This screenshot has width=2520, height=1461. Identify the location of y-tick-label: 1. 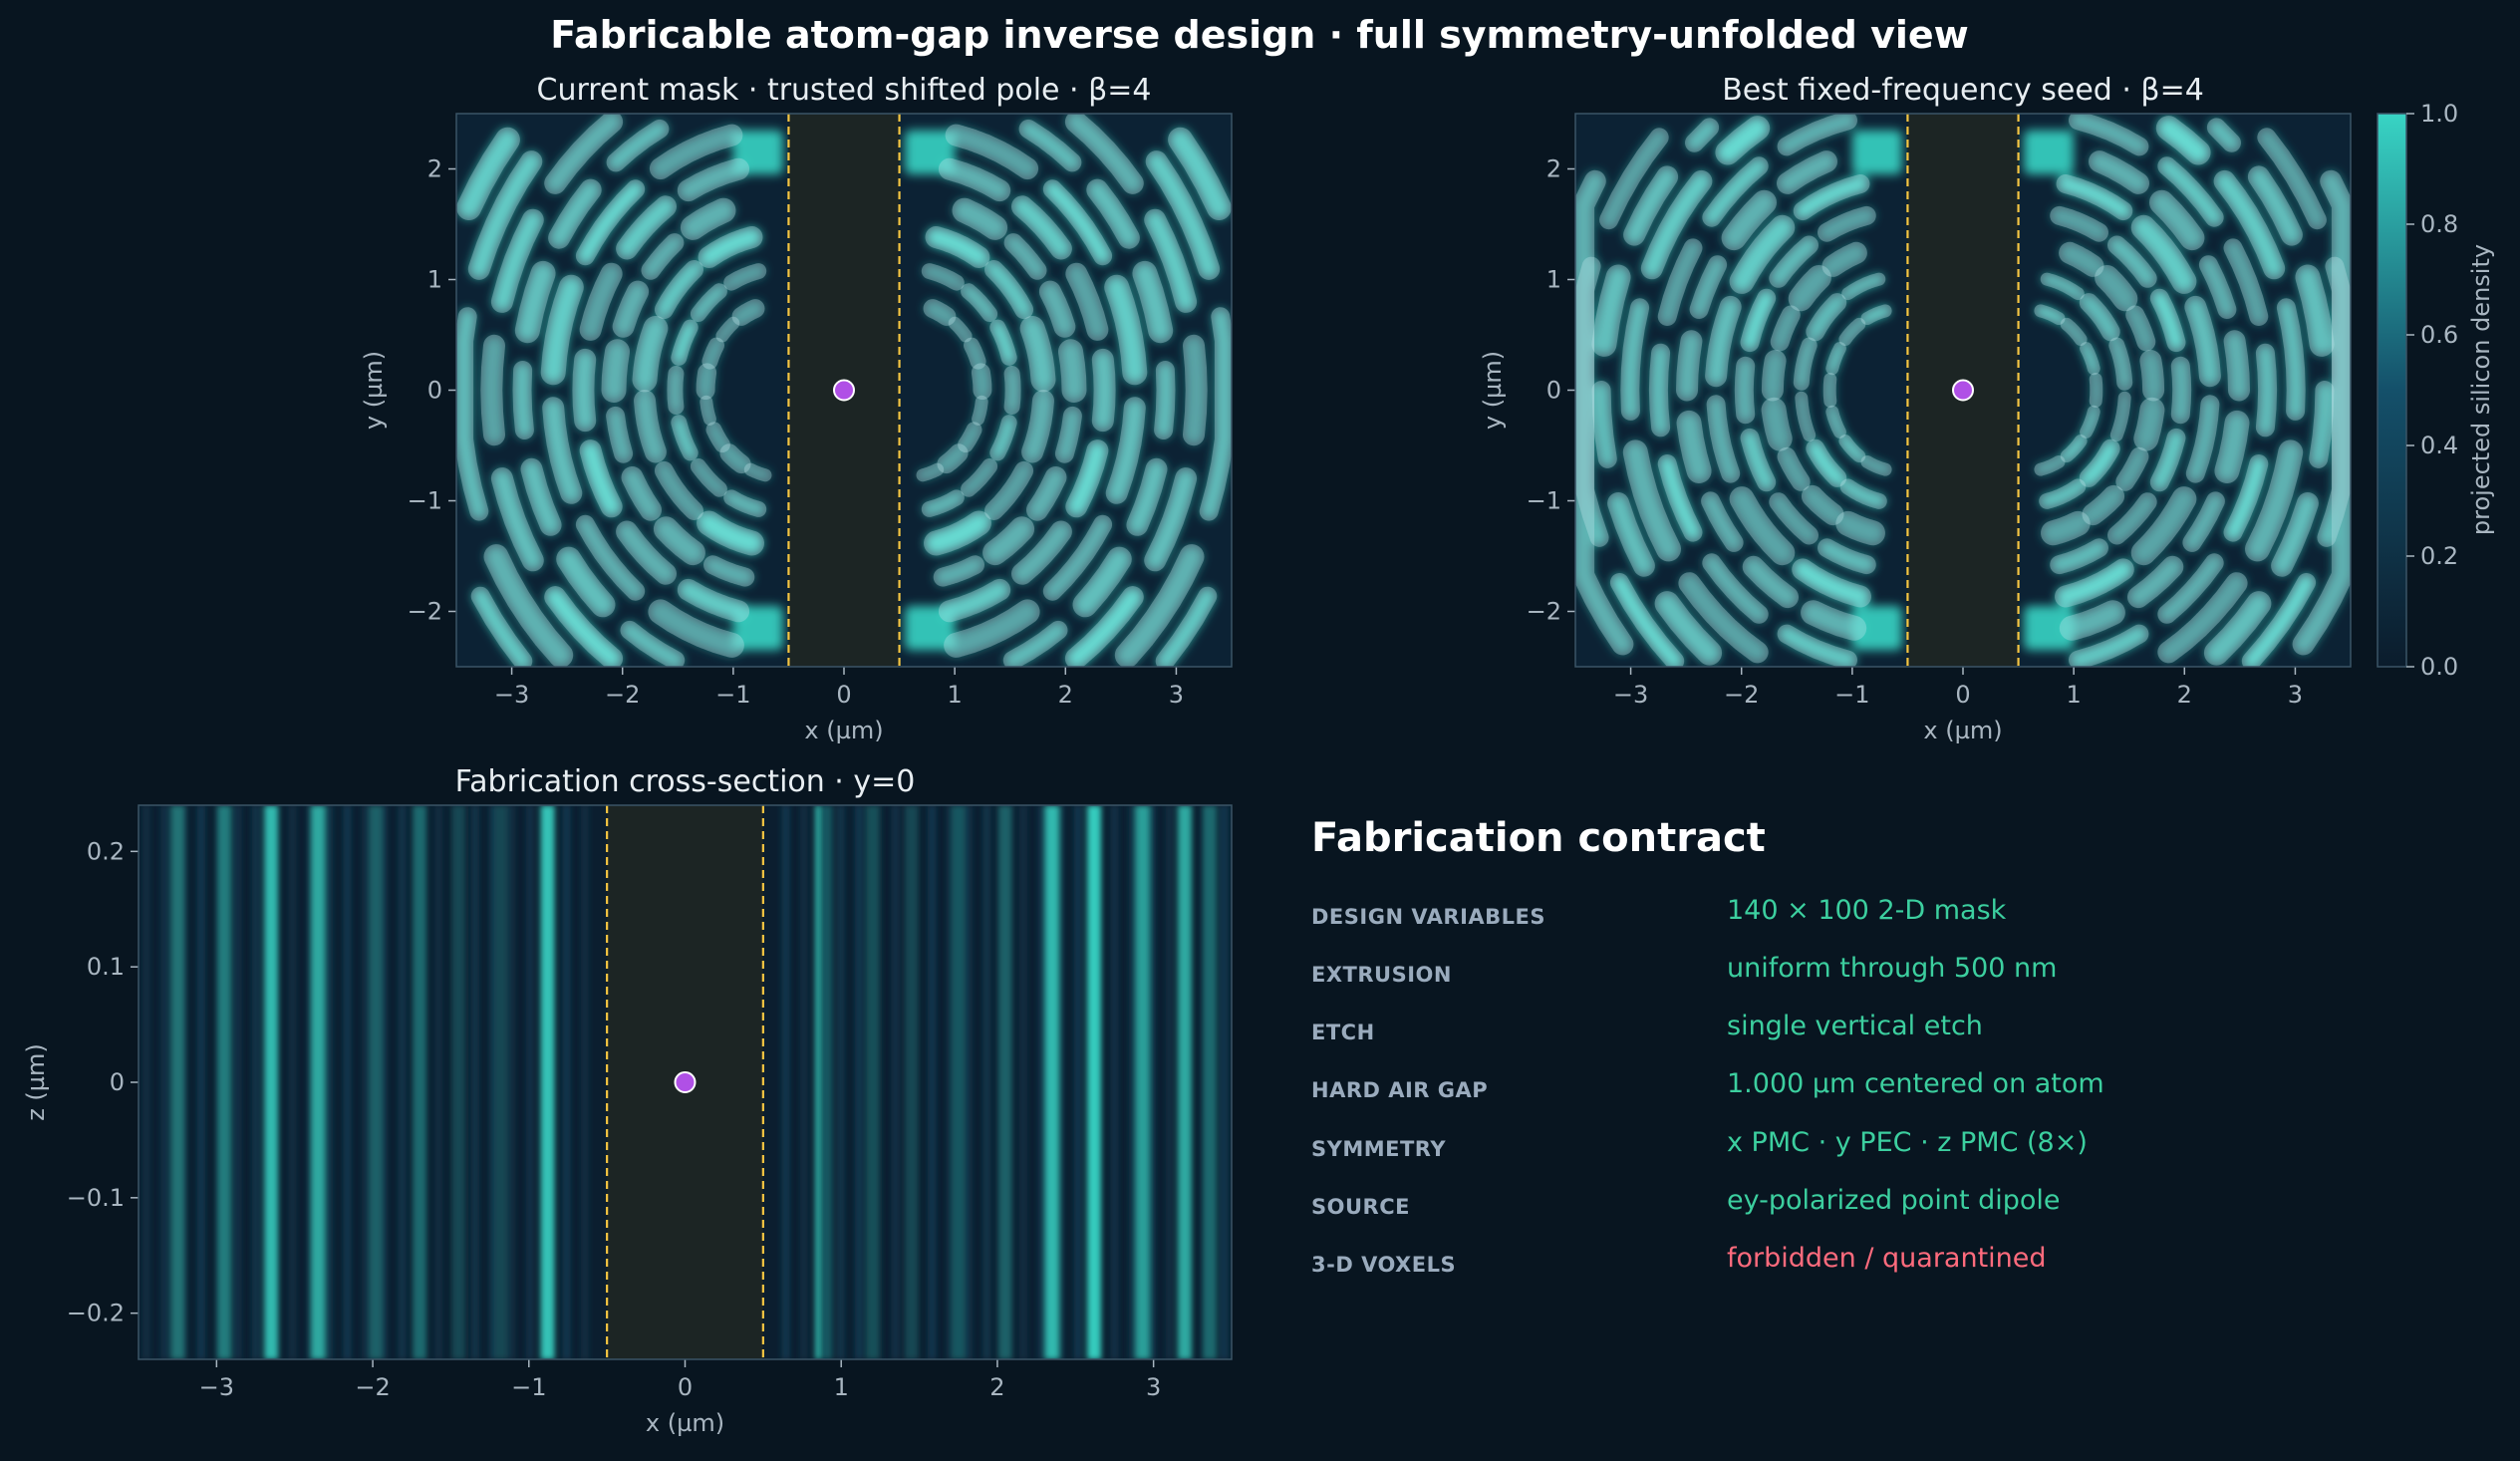
(434, 280).